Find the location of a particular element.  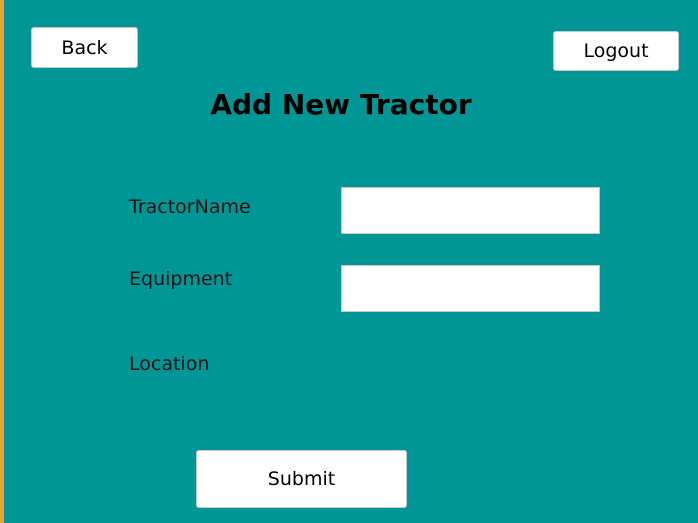

submit-button: Submit is located at coordinates (301, 479).